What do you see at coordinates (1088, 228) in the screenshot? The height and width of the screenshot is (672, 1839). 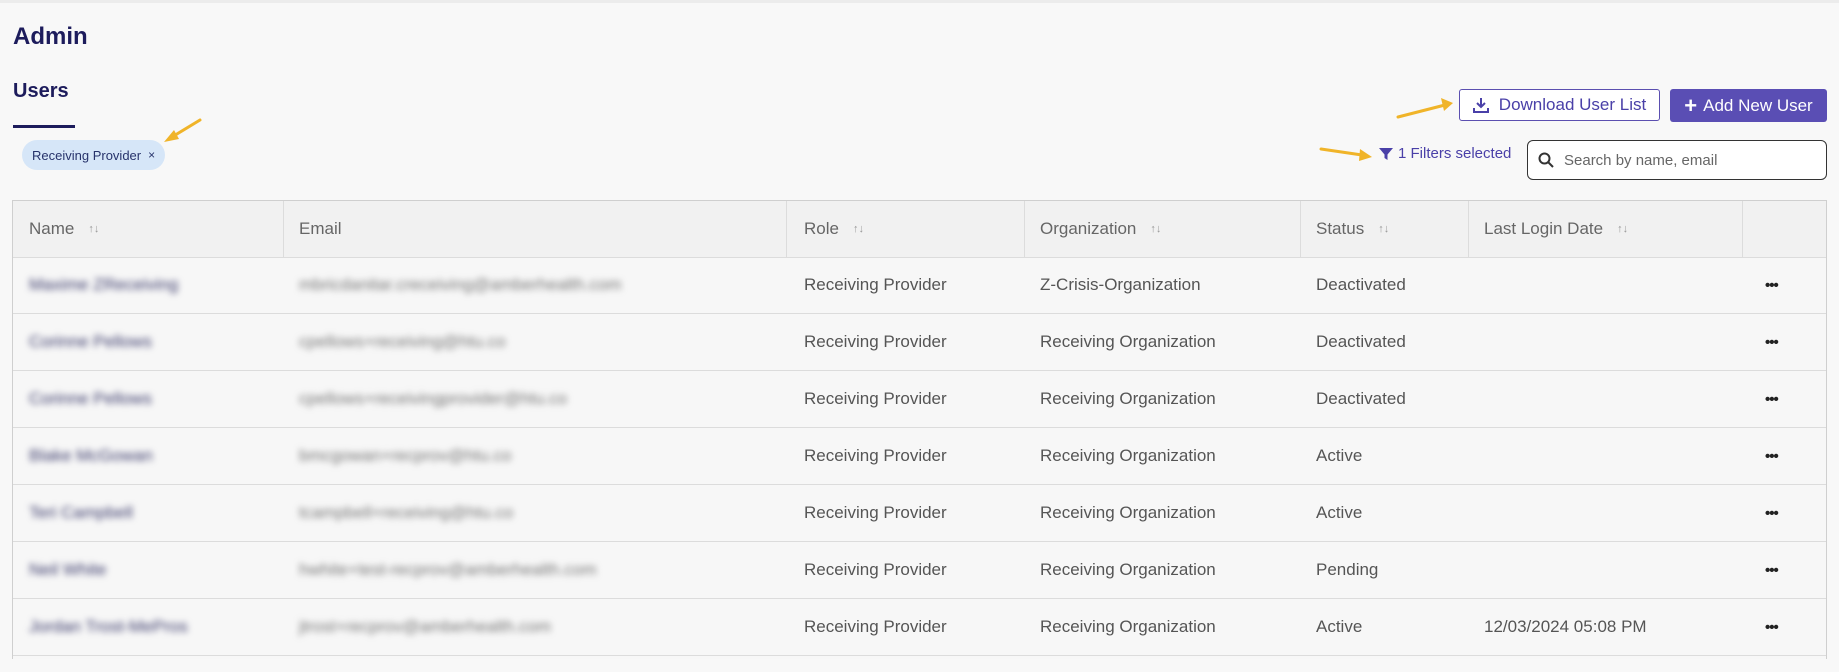 I see `column-header-label: Organization` at bounding box center [1088, 228].